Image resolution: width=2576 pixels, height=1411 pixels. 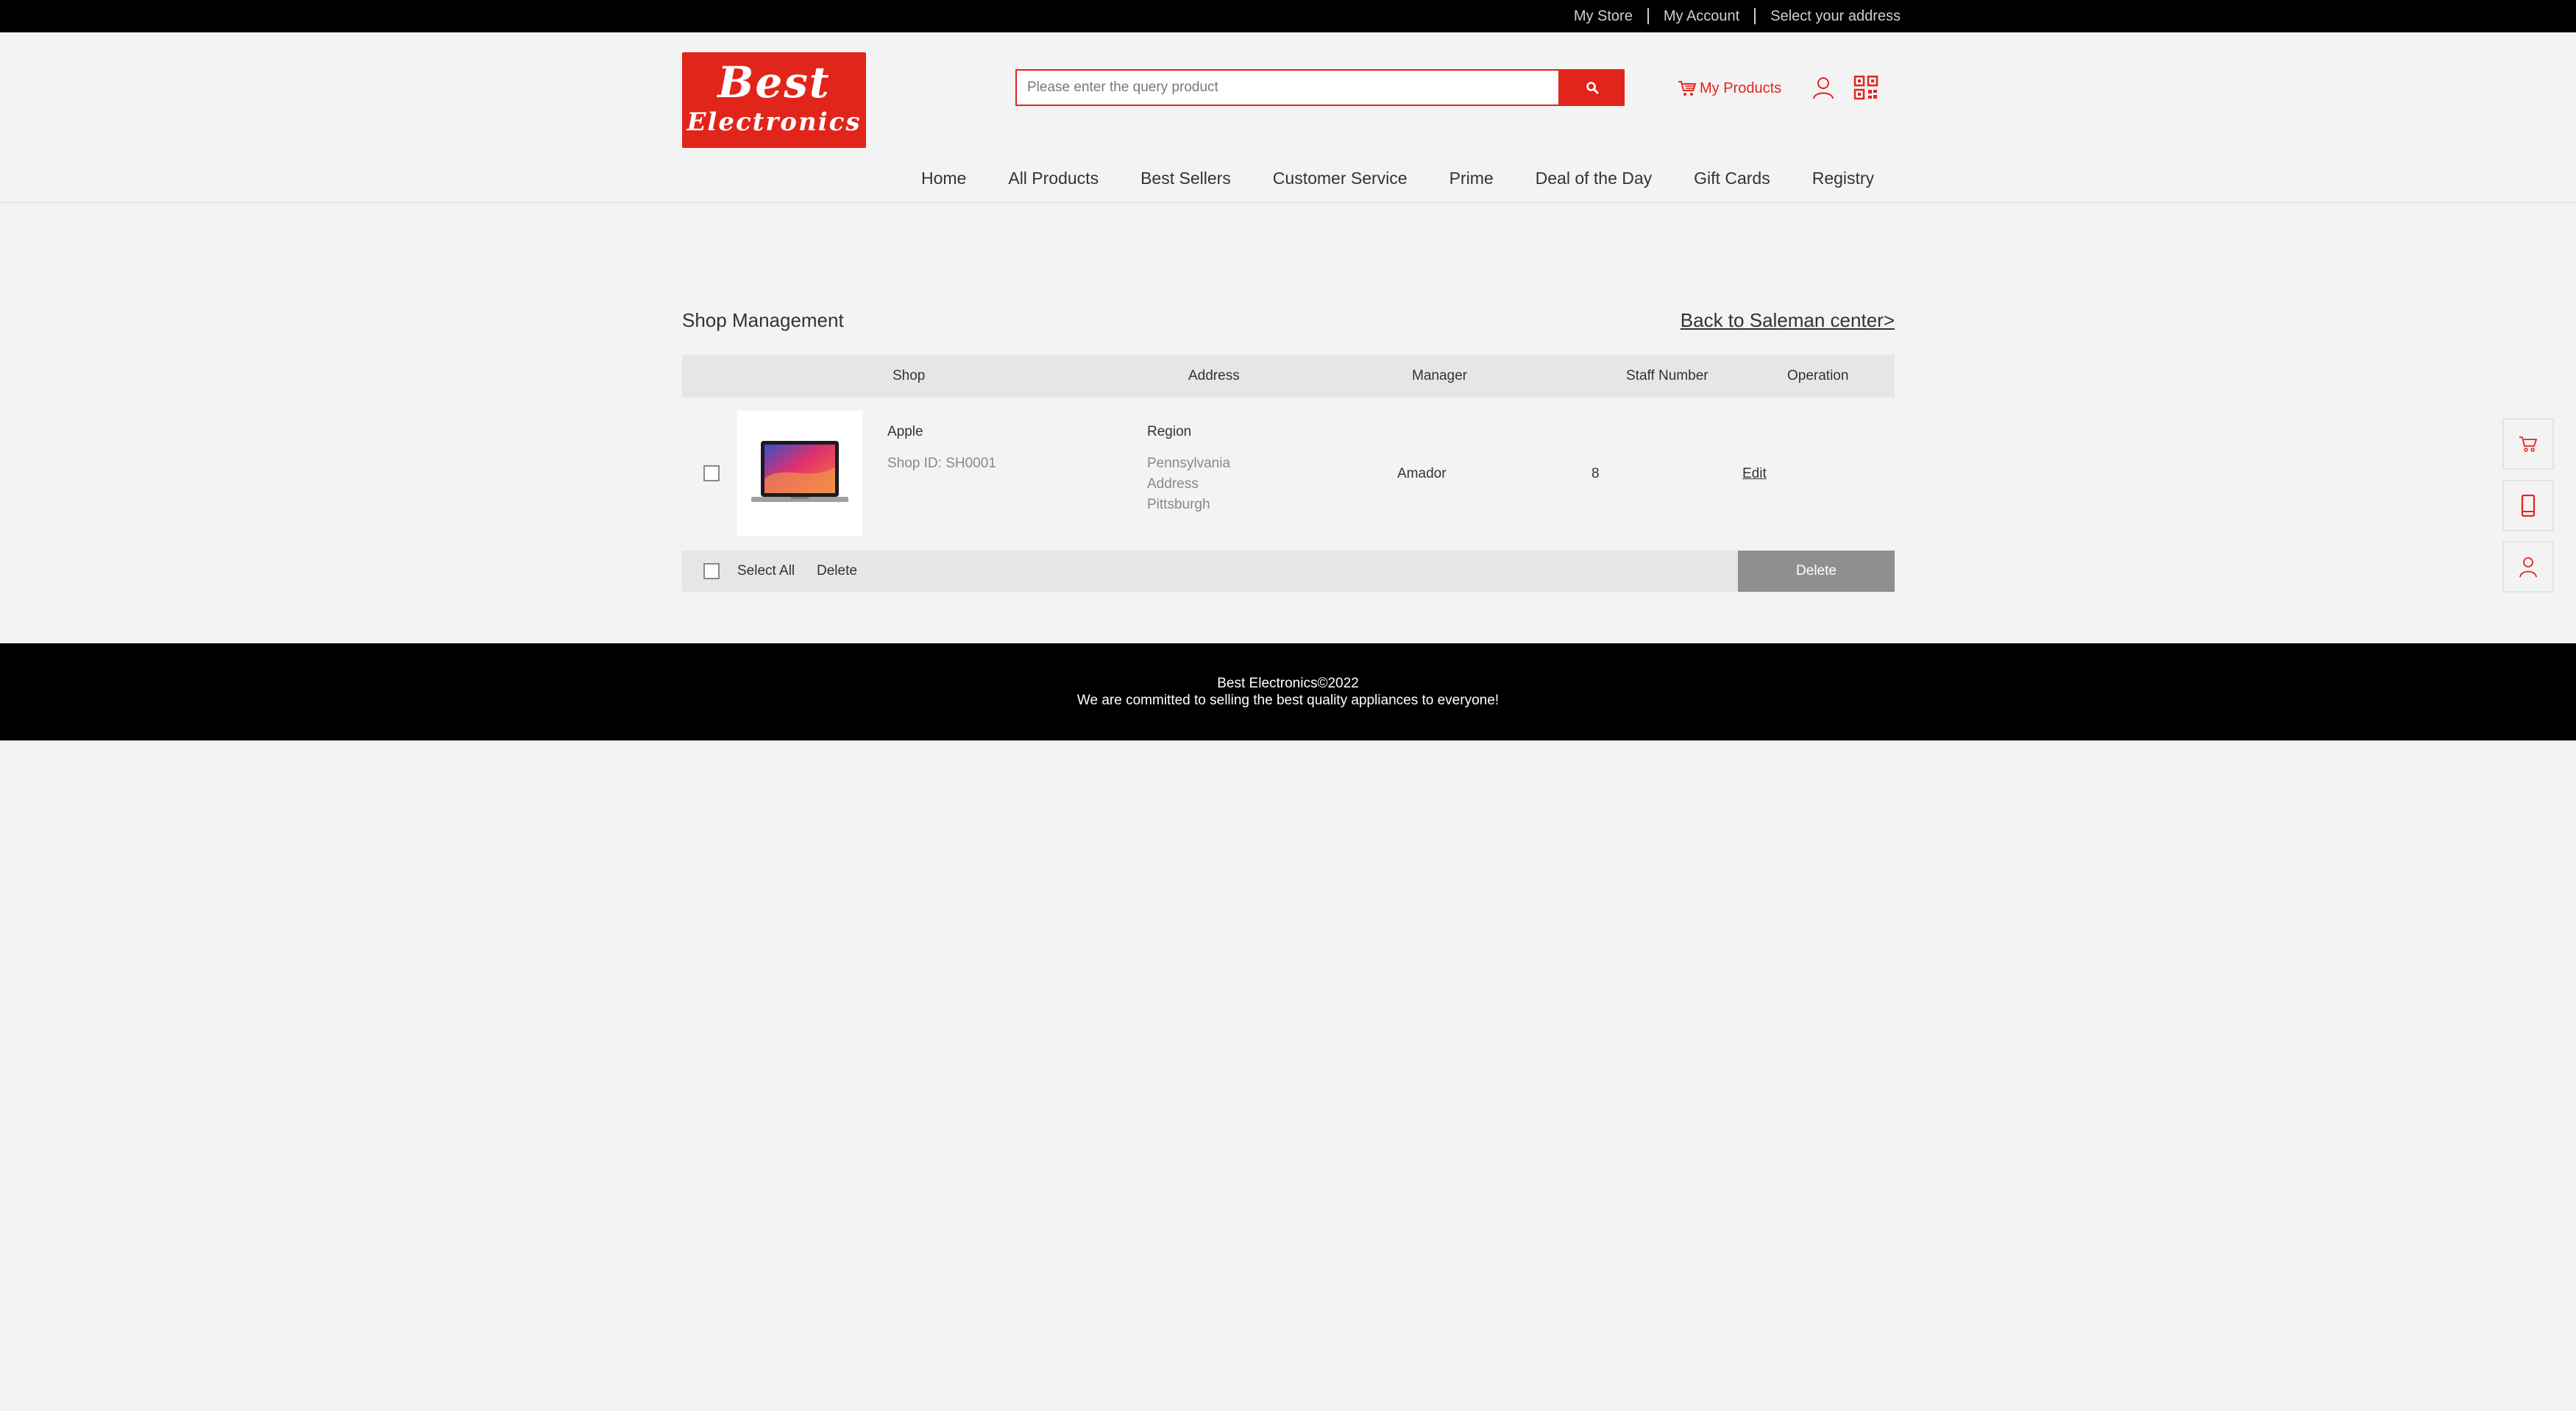 I want to click on my-products-link: My Products, so click(x=1729, y=88).